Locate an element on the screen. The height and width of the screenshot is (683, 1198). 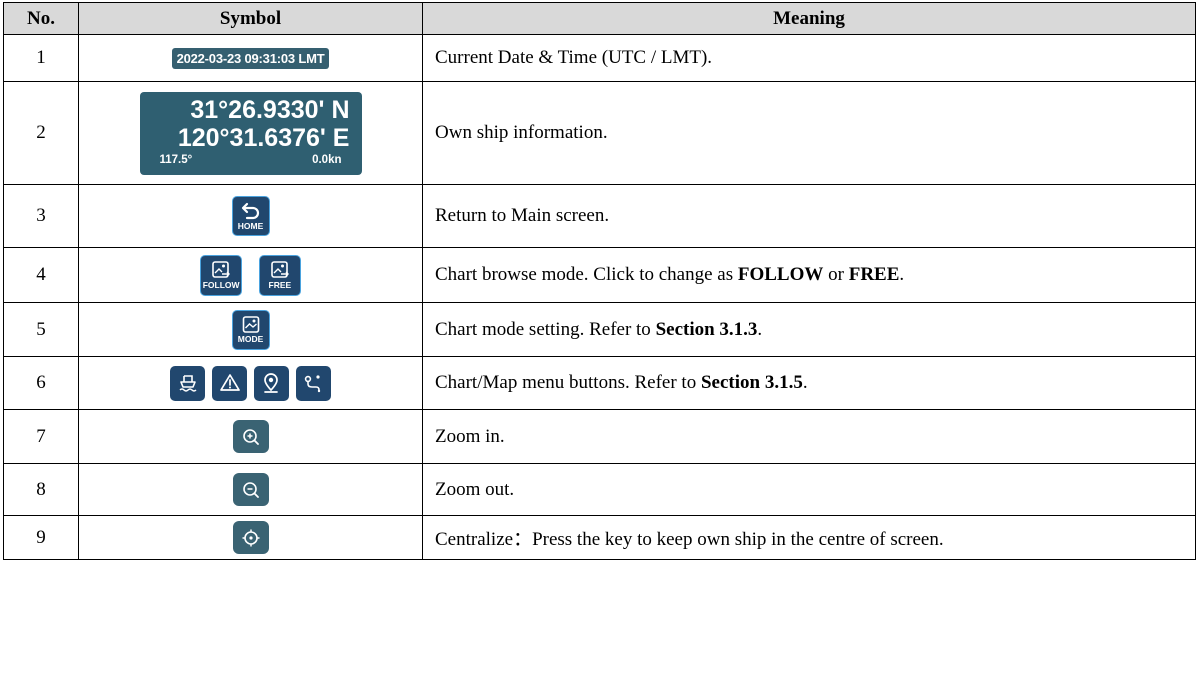
table-row: 8 Zoom out. is located at coordinates (599, 489).